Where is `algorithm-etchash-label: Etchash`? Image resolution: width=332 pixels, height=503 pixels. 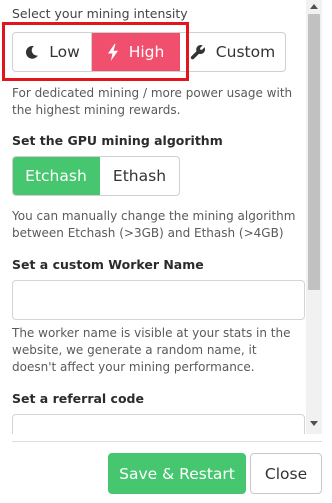 algorithm-etchash-label: Etchash is located at coordinates (56, 176).